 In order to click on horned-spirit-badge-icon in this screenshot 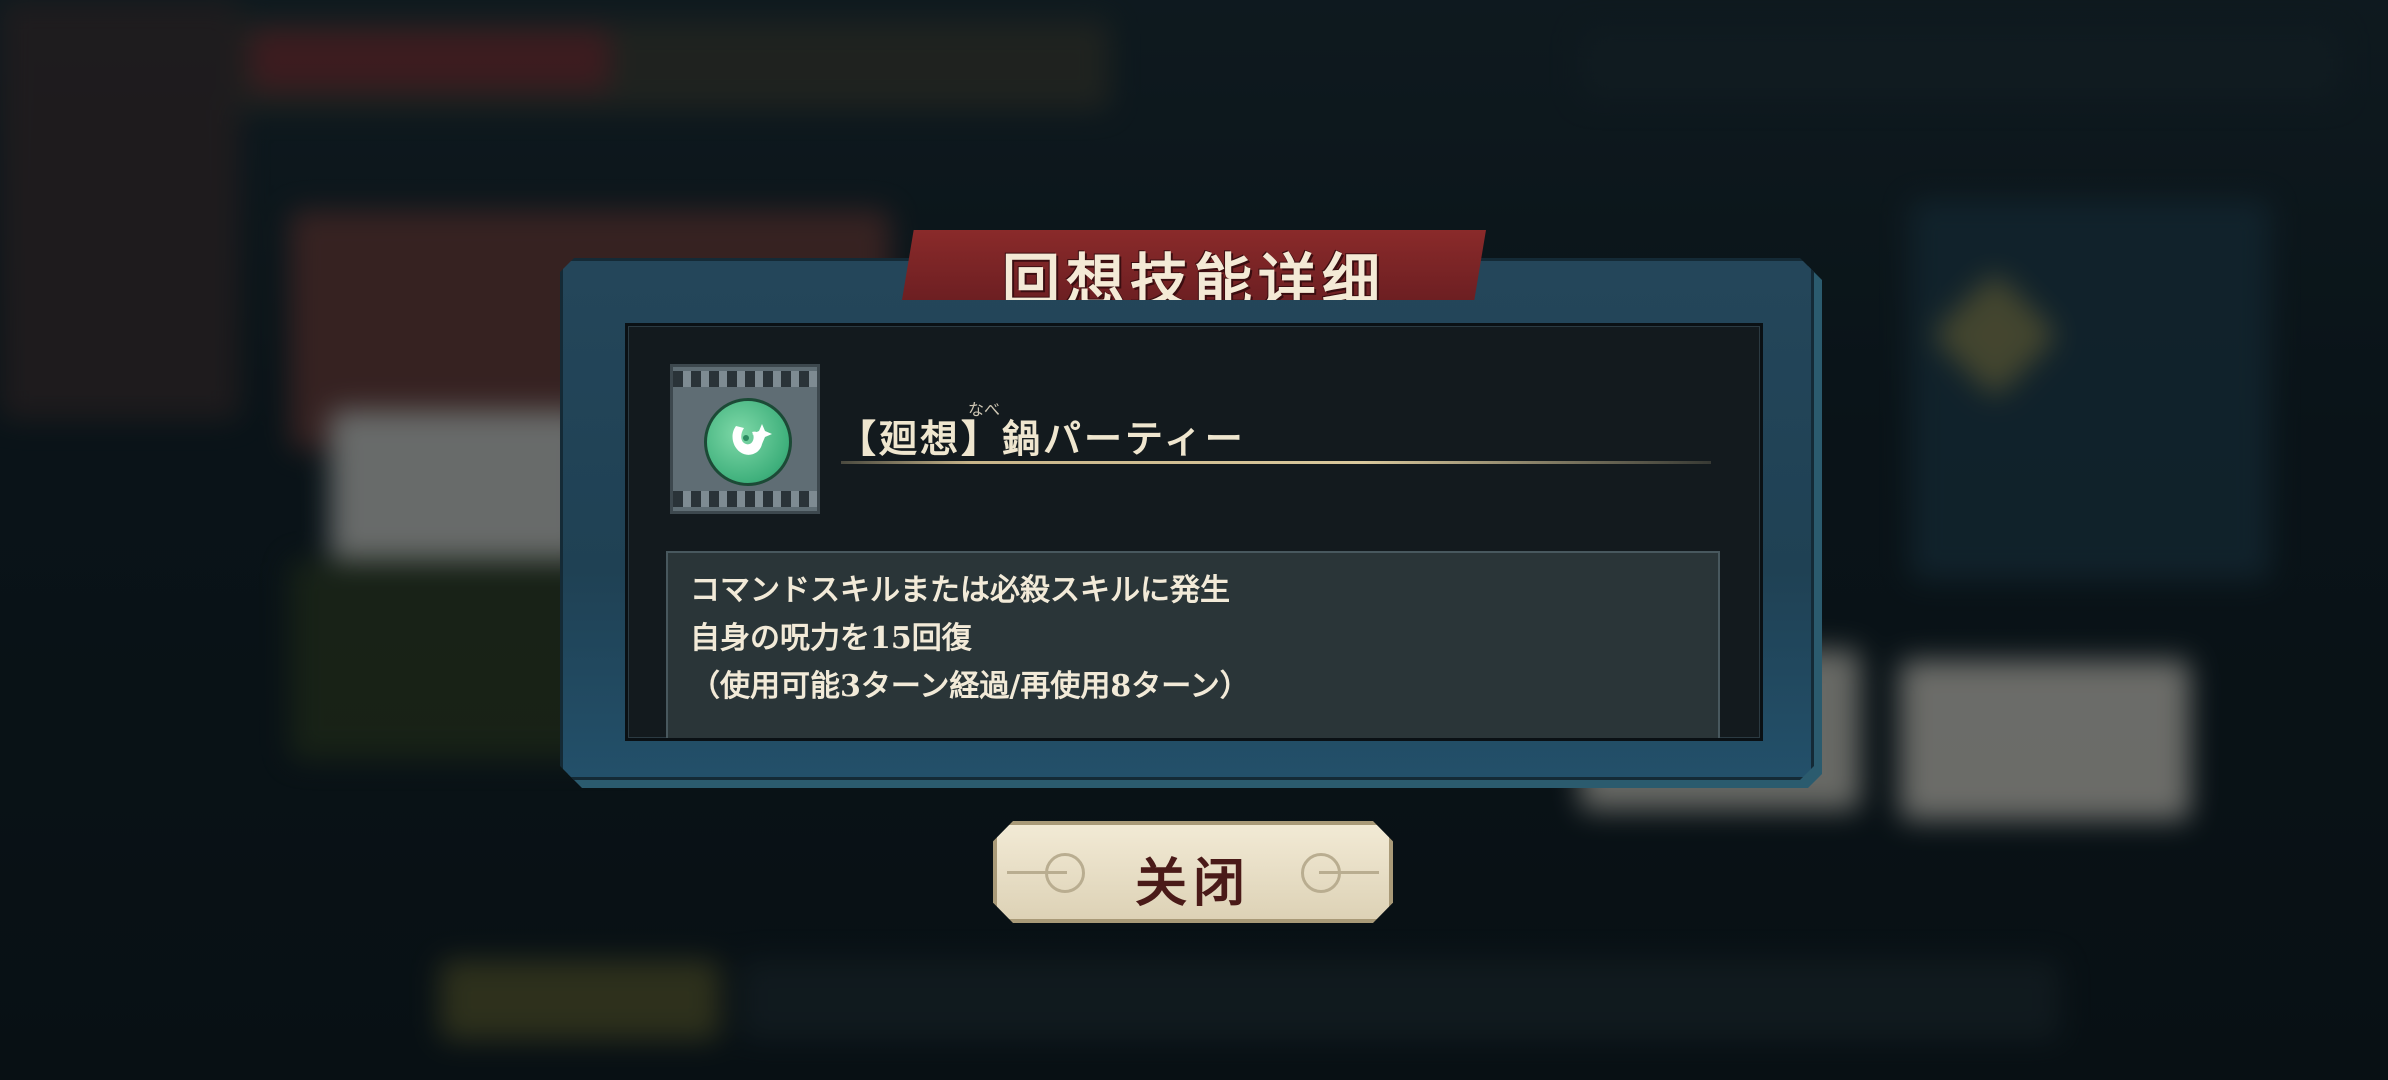, I will do `click(748, 442)`.